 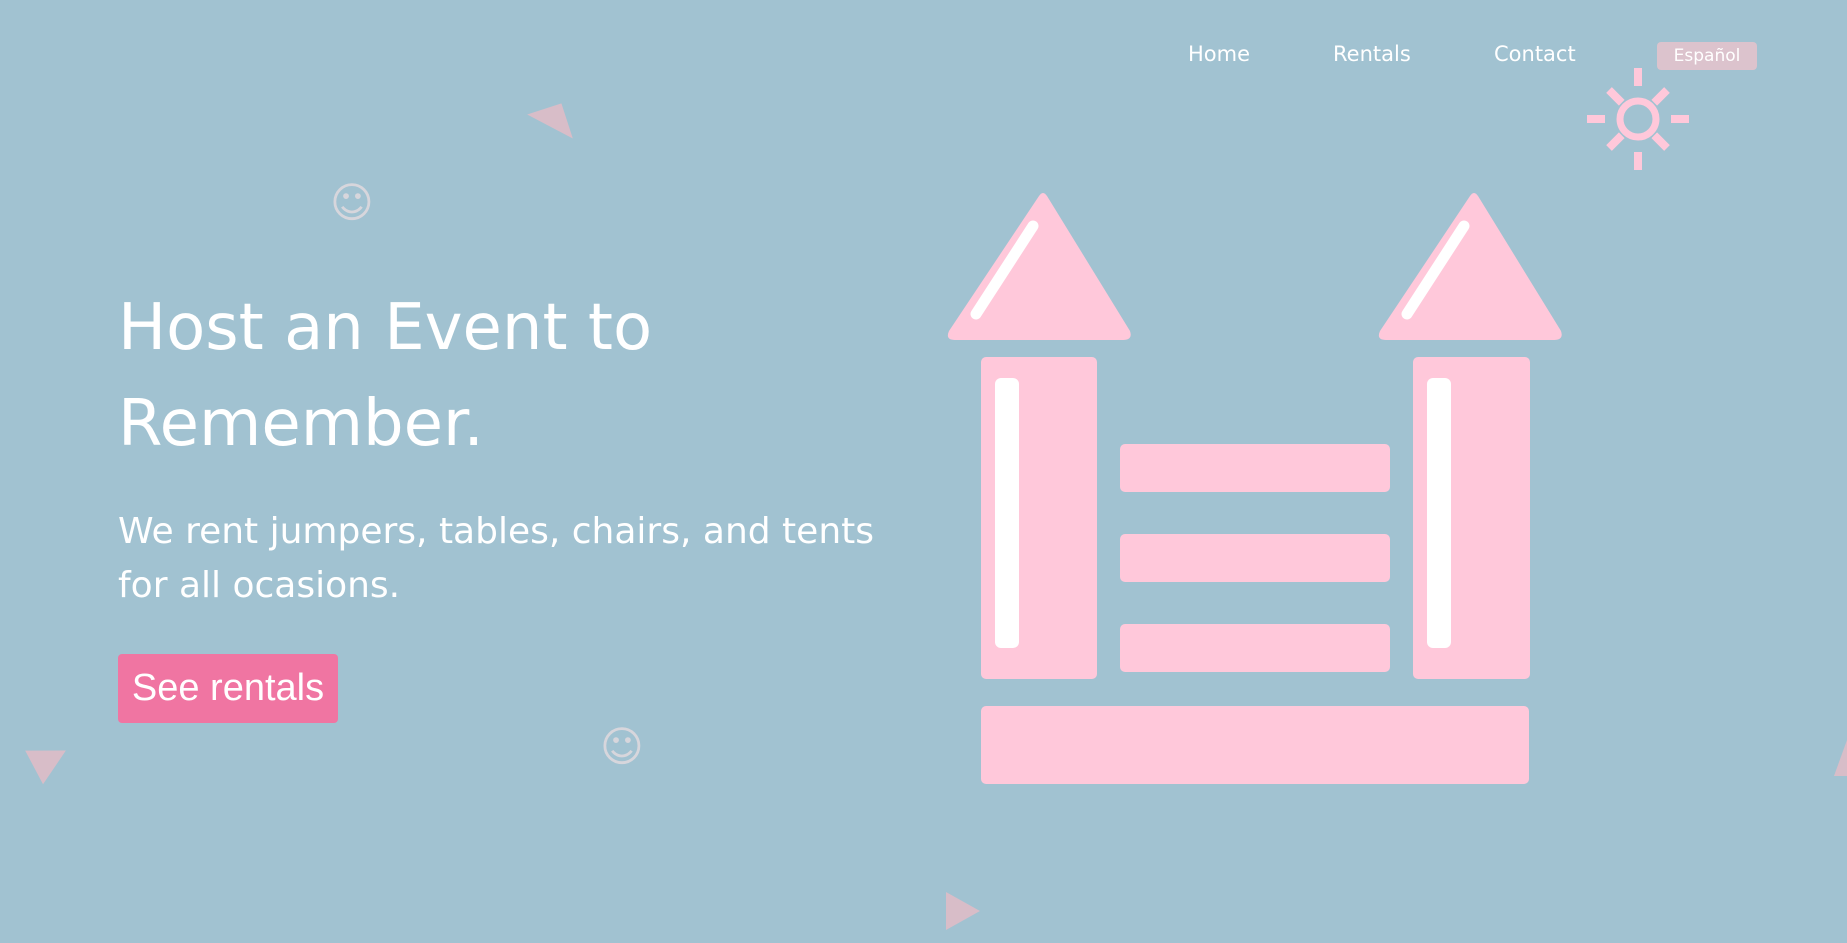 What do you see at coordinates (1535, 54) in the screenshot?
I see `nav-contact-link: Contact` at bounding box center [1535, 54].